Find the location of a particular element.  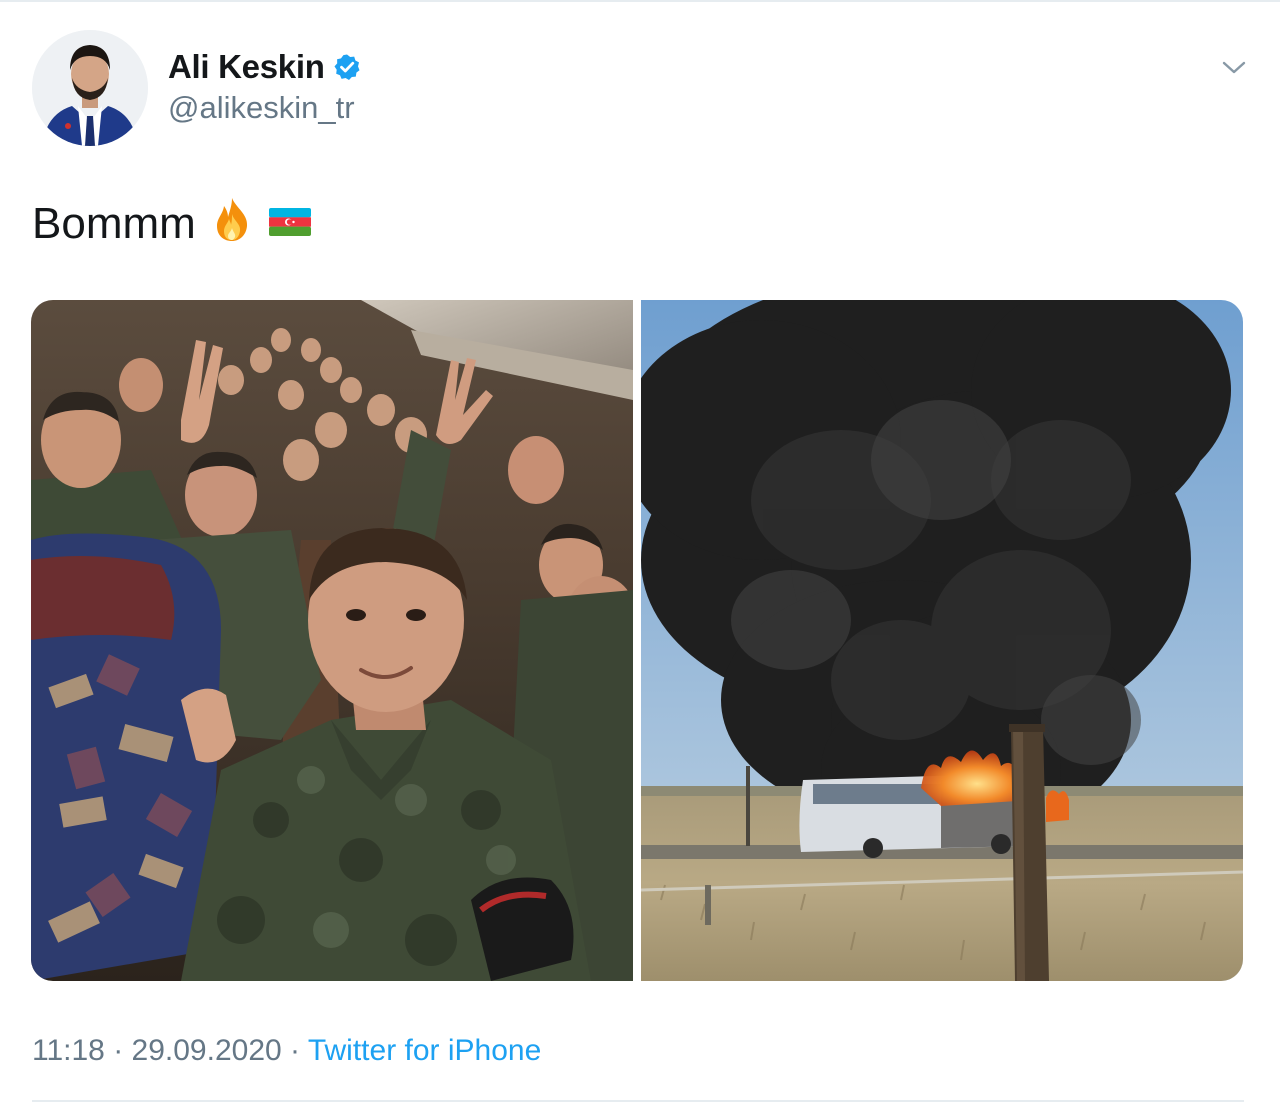

tweet-date: 29.09.2020 is located at coordinates (207, 1050).